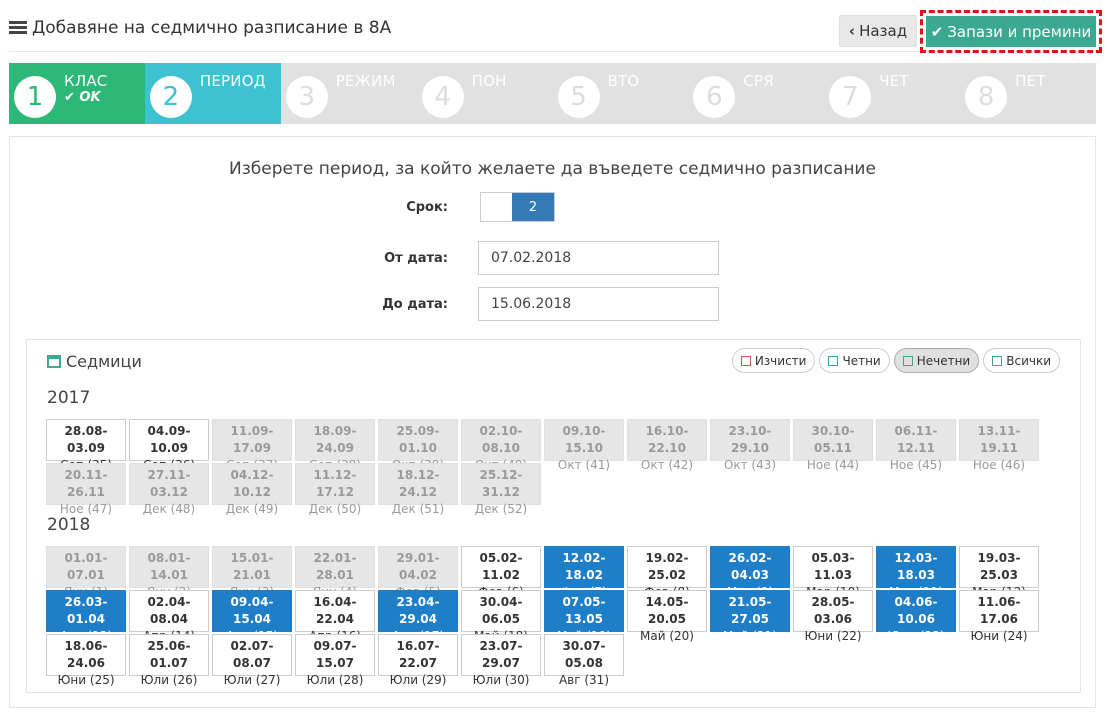  I want to click on wizard-step: 1 КЛАС ✔ OK, so click(77, 93).